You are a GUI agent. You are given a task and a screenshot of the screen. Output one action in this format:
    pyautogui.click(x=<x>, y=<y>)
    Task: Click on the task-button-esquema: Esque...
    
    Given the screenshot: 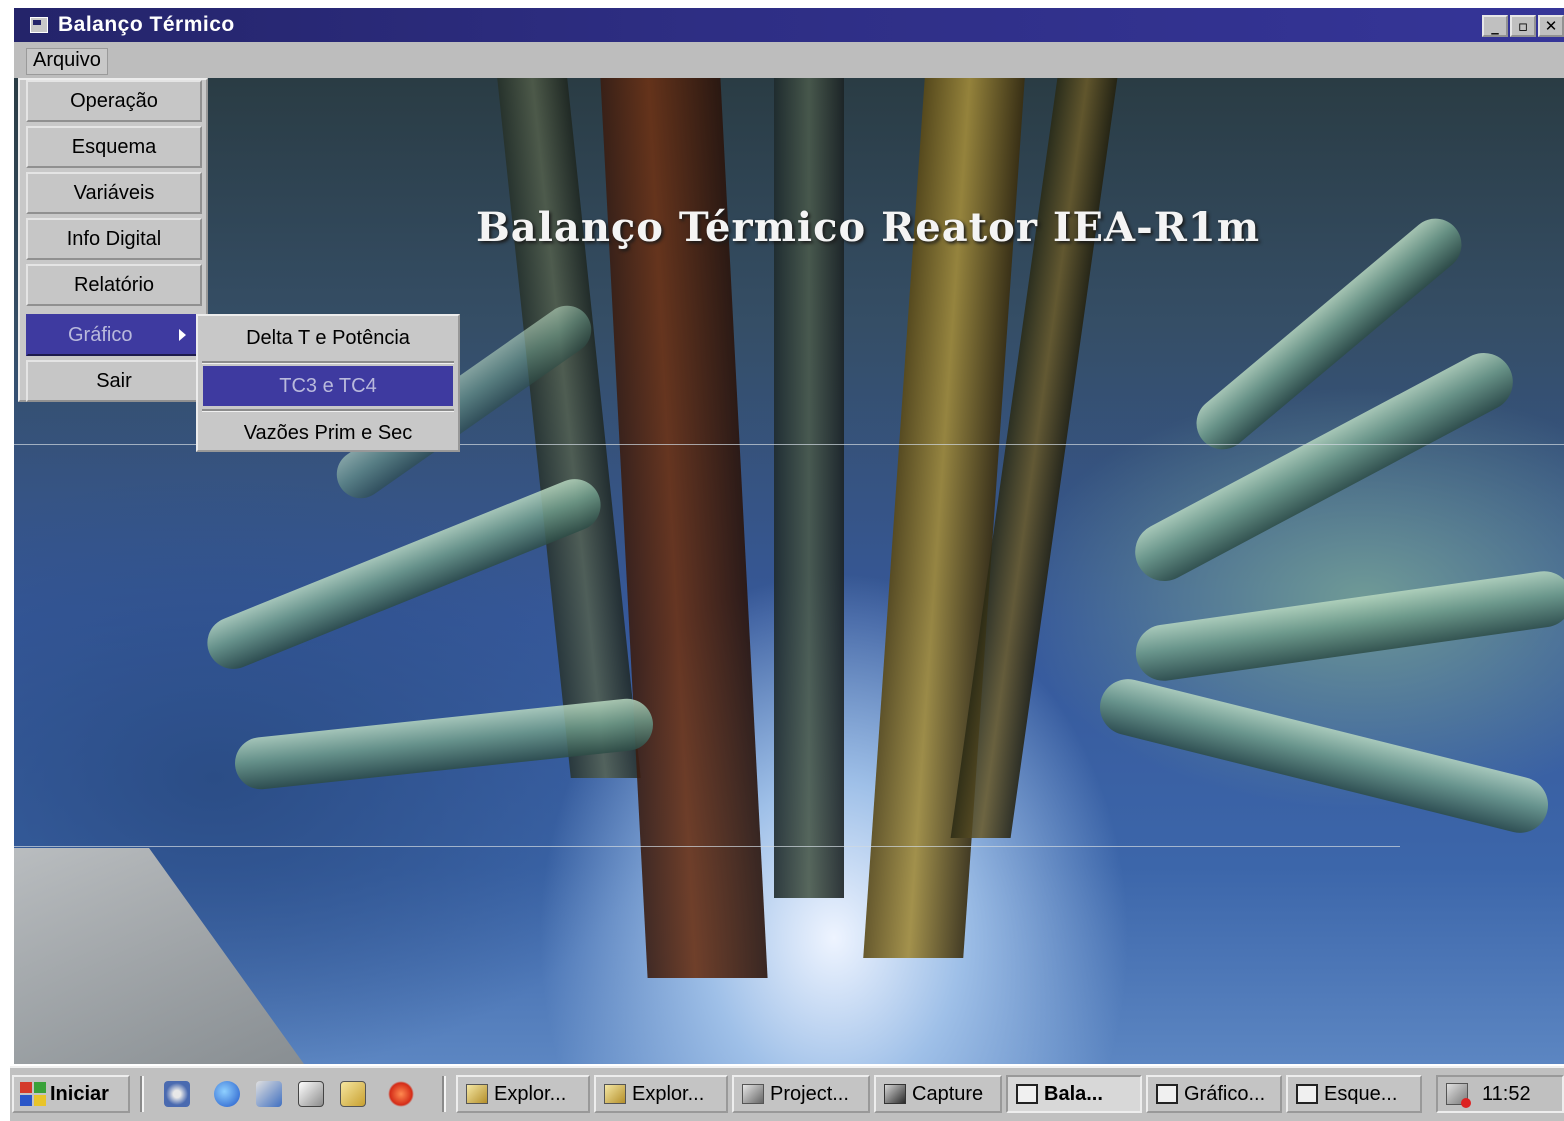 What is the action you would take?
    pyautogui.click(x=1354, y=1094)
    